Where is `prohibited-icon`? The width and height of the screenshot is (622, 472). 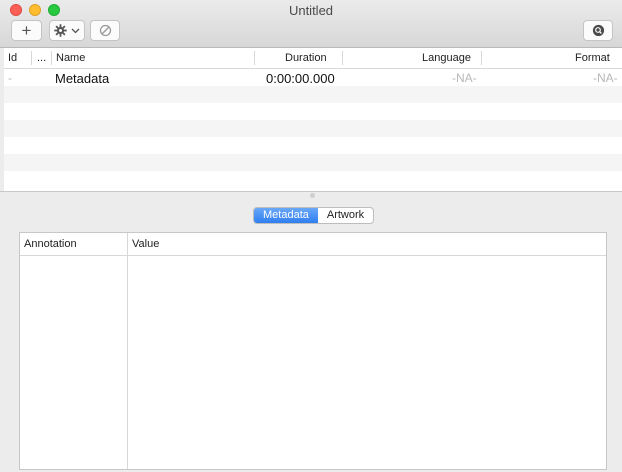
prohibited-icon is located at coordinates (105, 30).